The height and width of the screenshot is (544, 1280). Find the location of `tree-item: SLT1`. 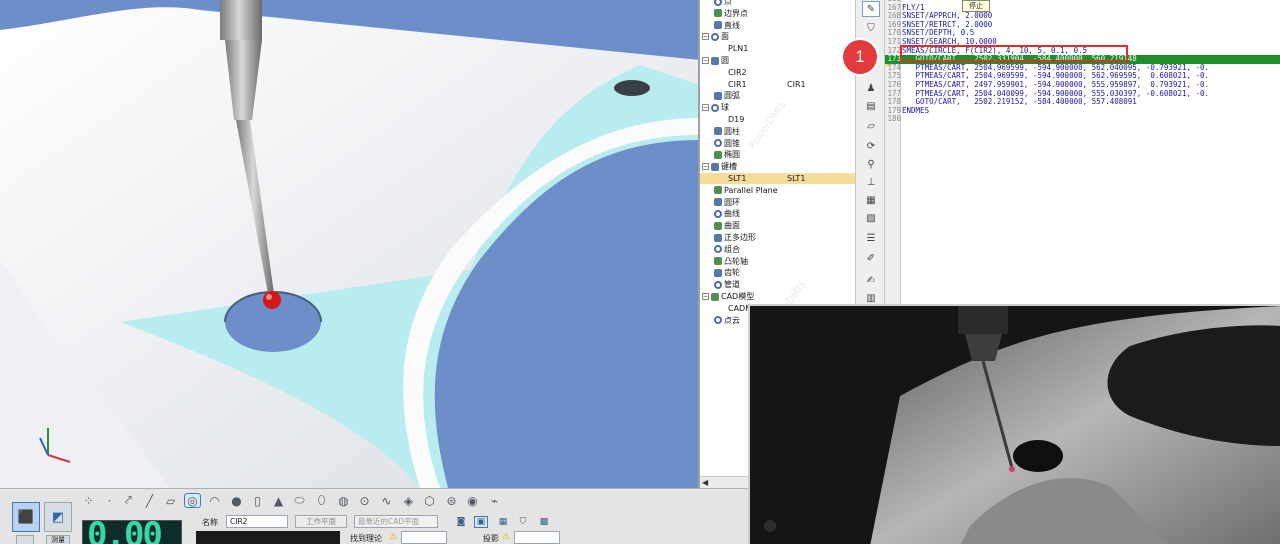

tree-item: SLT1 is located at coordinates (777, 178).